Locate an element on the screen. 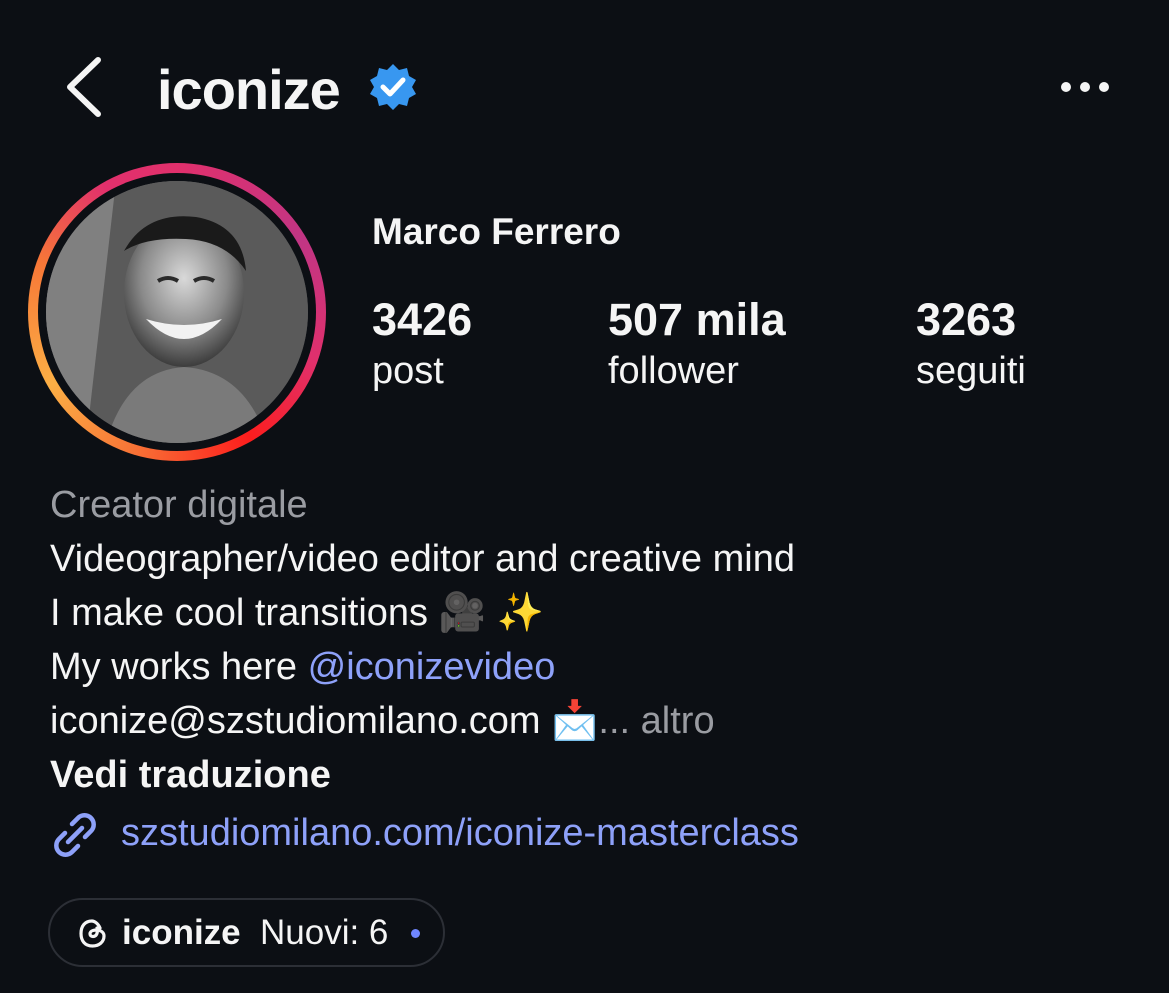 The height and width of the screenshot is (993, 1169). mention-link: @iconizevideo is located at coordinates (432, 667).